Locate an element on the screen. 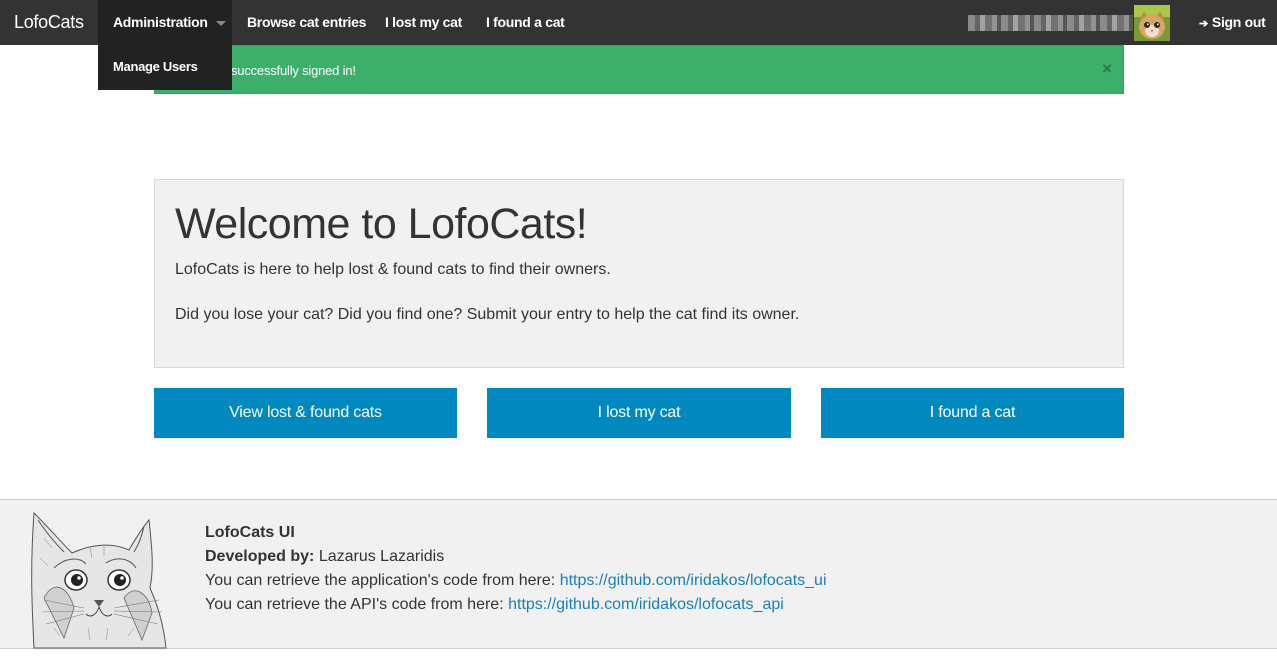 This screenshot has height=672, width=1277. cat-illustration is located at coordinates (104, 579).